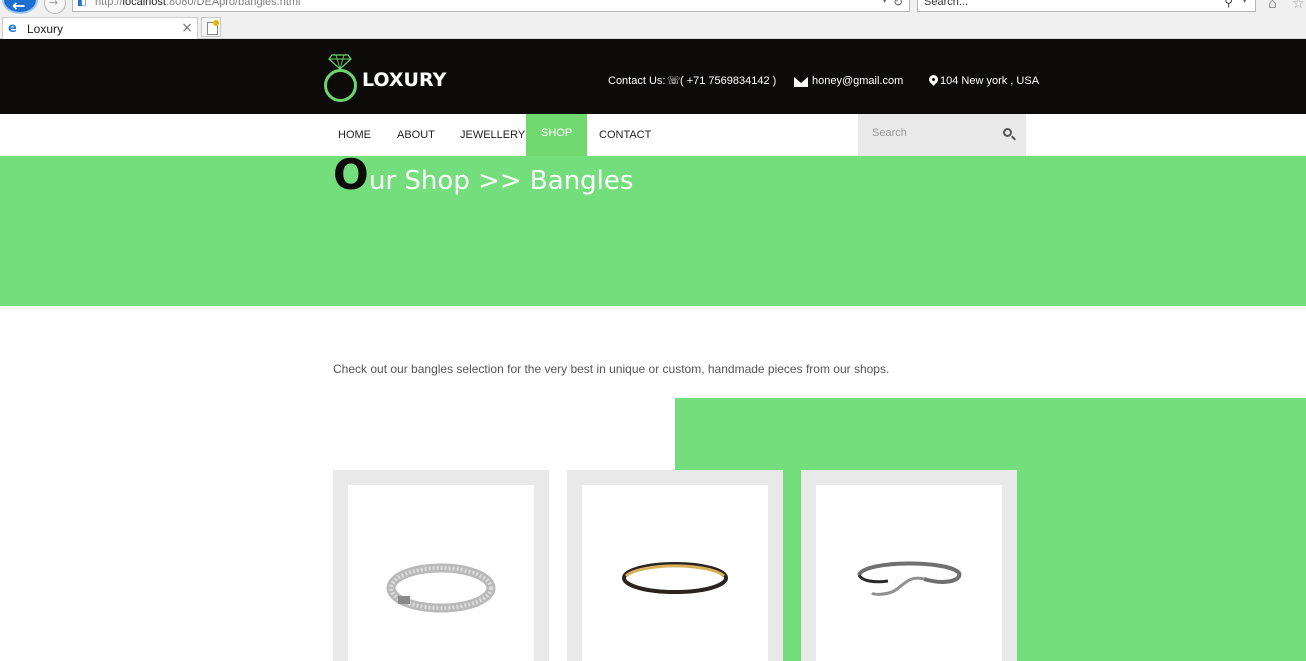 This screenshot has width=1306, height=661. I want to click on search-icon, so click(1007, 132).